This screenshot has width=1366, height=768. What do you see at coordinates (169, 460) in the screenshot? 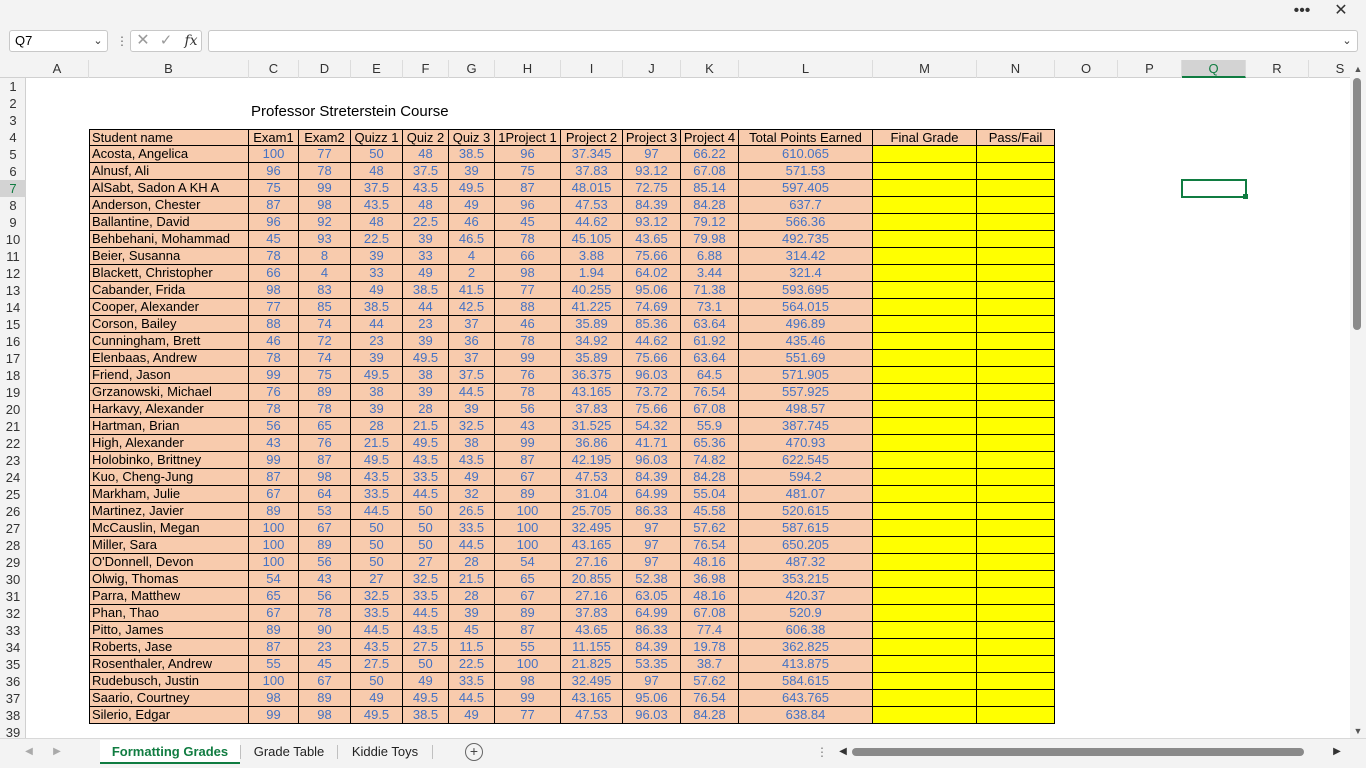
I see `student-name-cell: Holobinko, Brittney` at bounding box center [169, 460].